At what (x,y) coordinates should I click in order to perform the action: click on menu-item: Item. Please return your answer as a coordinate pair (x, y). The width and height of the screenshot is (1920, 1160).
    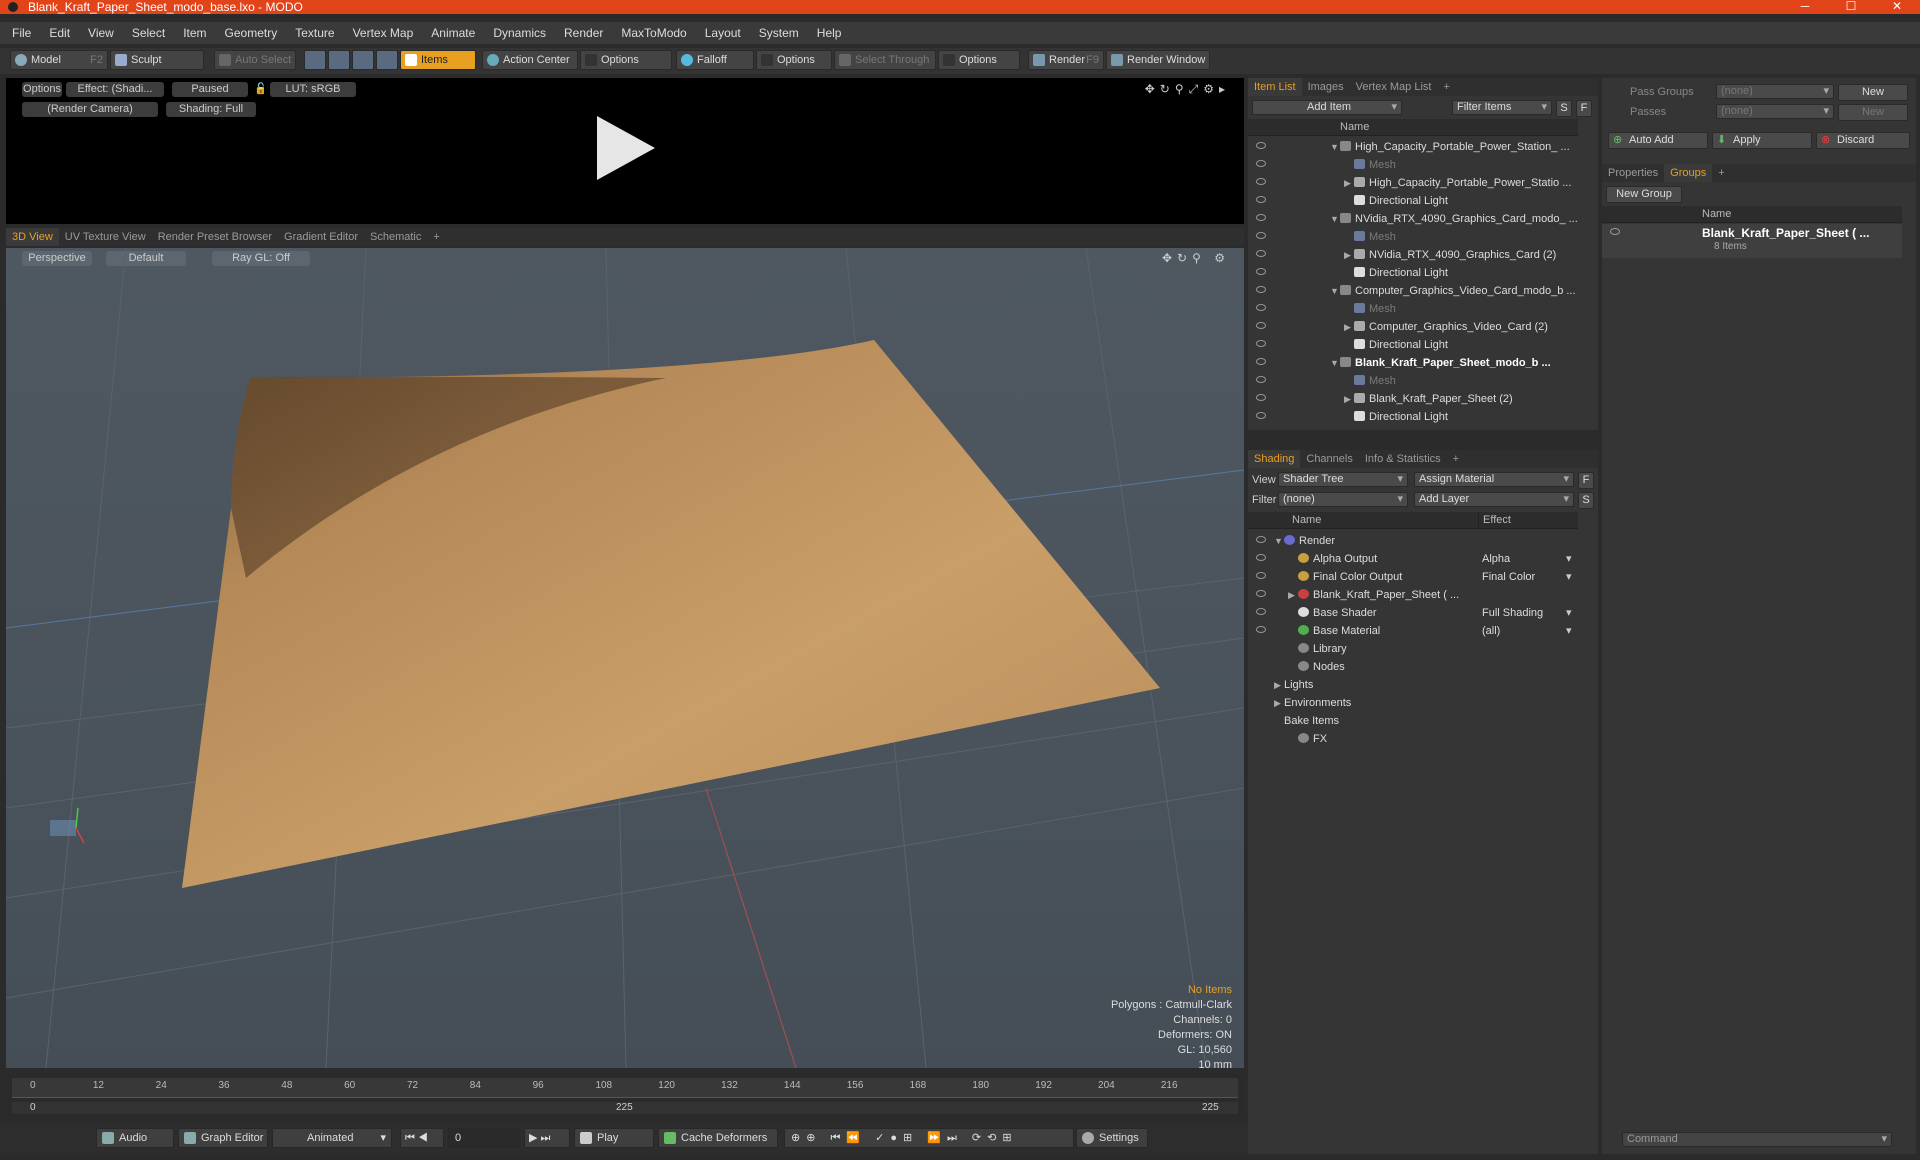
    Looking at the image, I should click on (194, 33).